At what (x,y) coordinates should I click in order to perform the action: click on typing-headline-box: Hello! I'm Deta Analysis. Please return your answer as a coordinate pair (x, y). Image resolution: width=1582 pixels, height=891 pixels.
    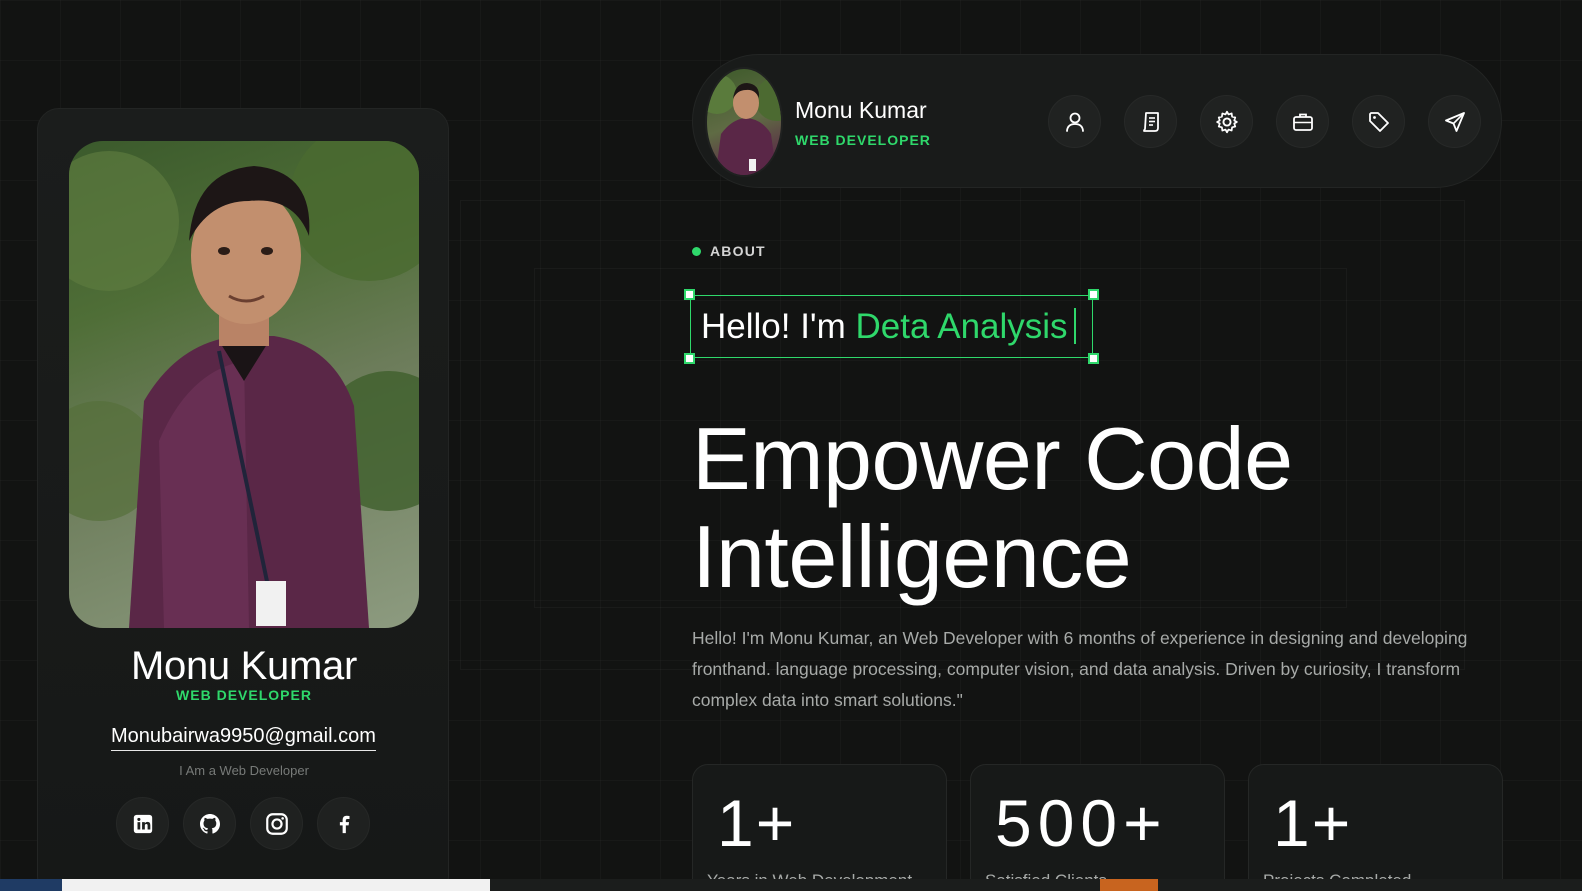
    Looking at the image, I should click on (891, 326).